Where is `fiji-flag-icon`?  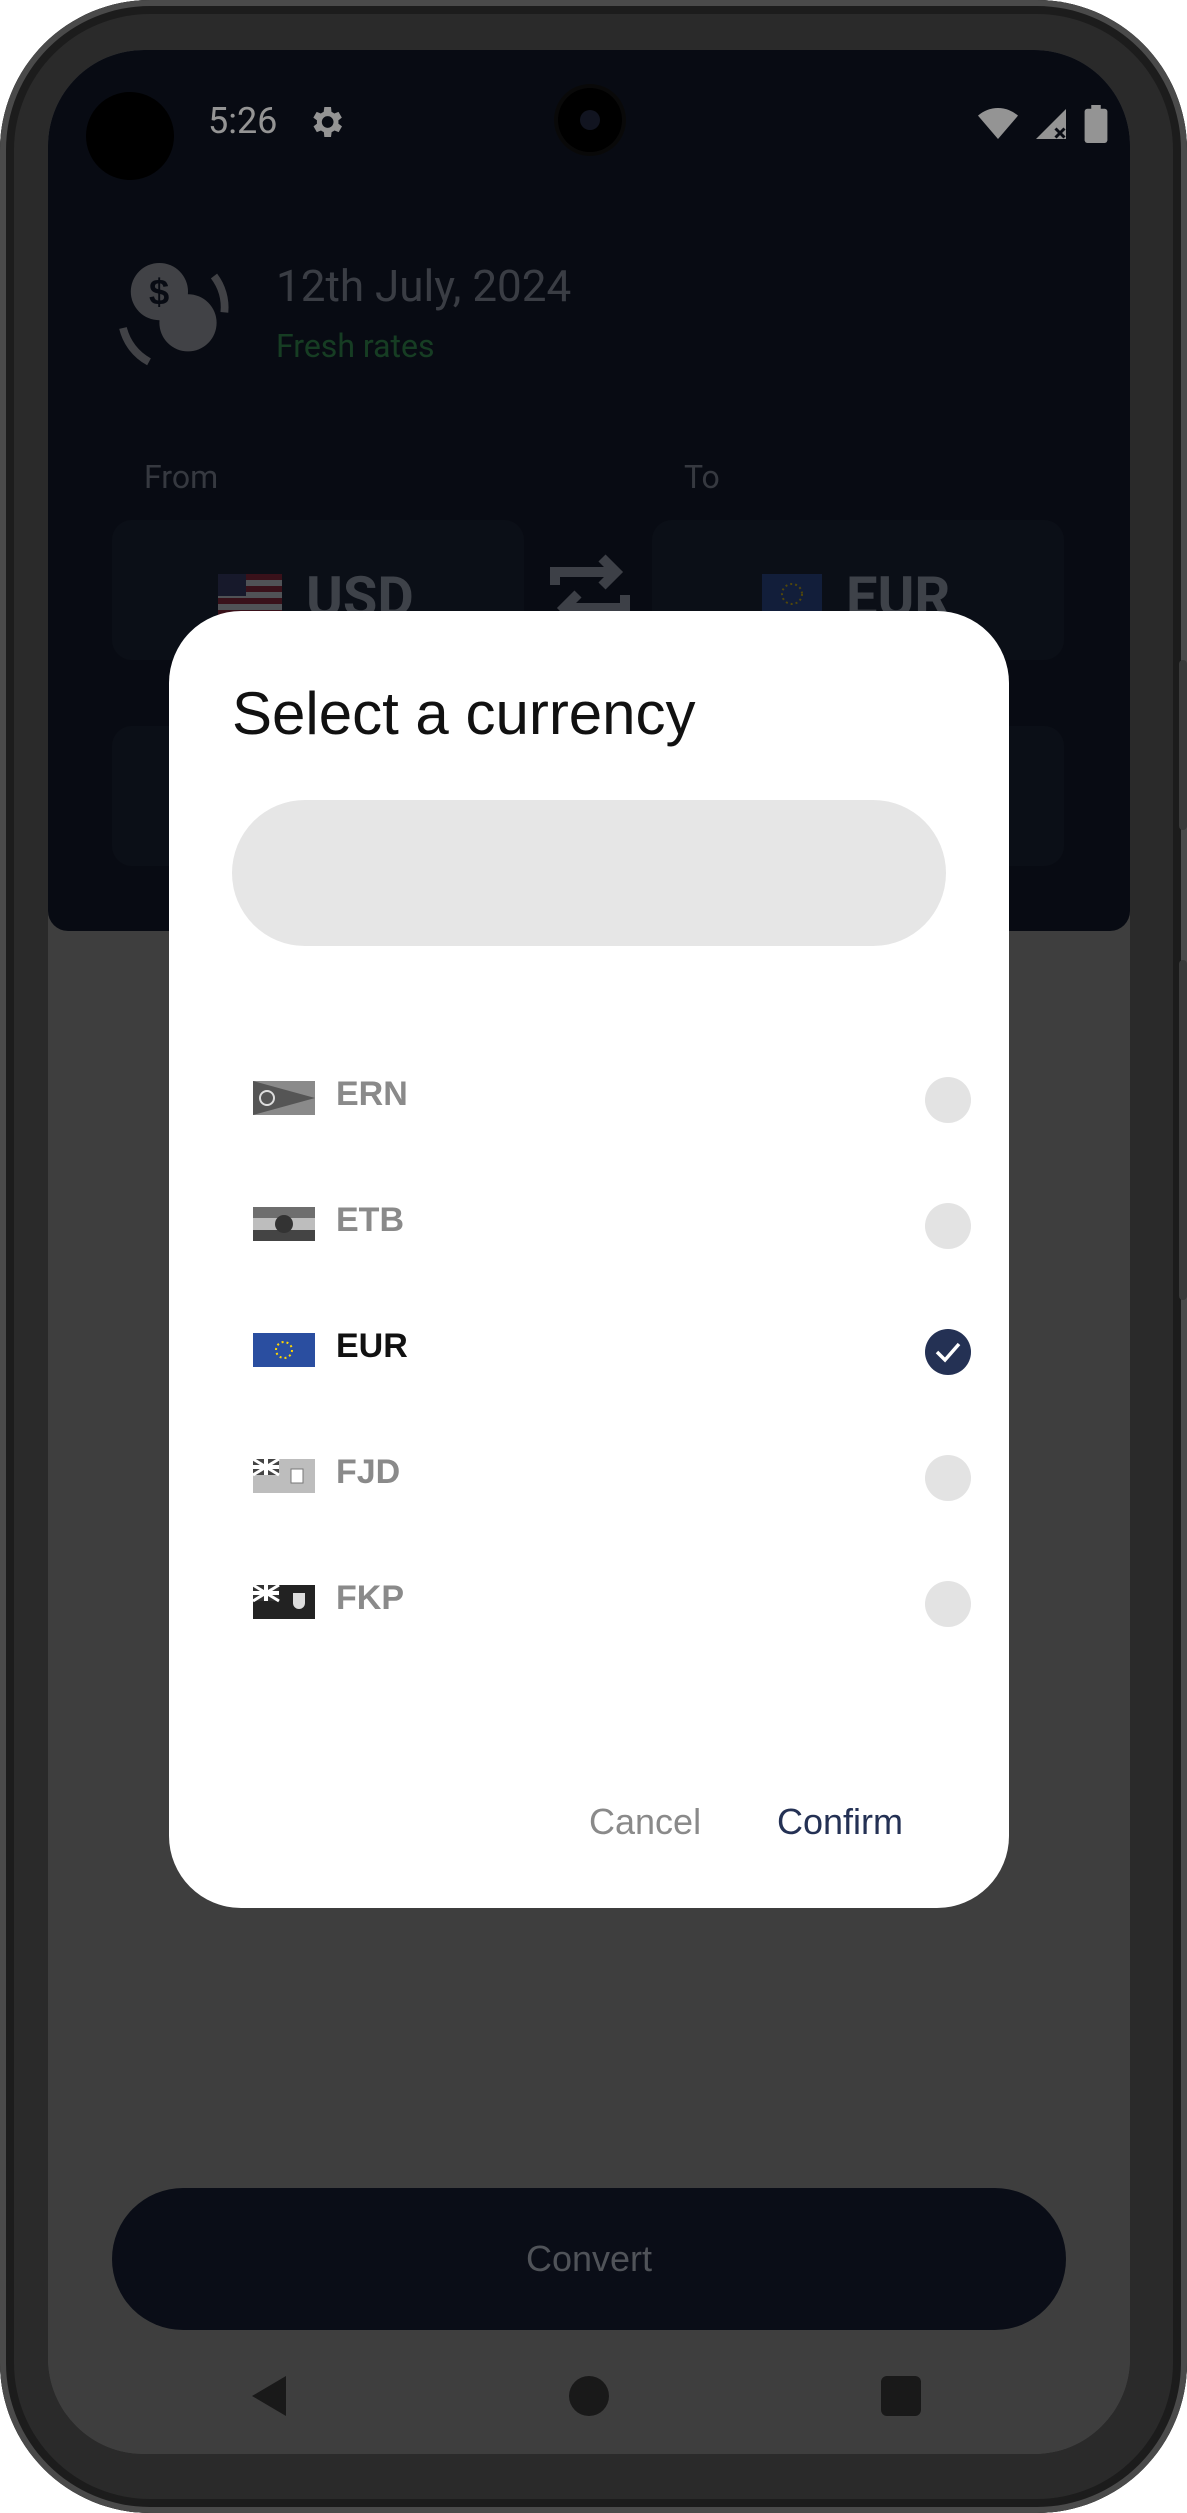
fiji-flag-icon is located at coordinates (284, 1476).